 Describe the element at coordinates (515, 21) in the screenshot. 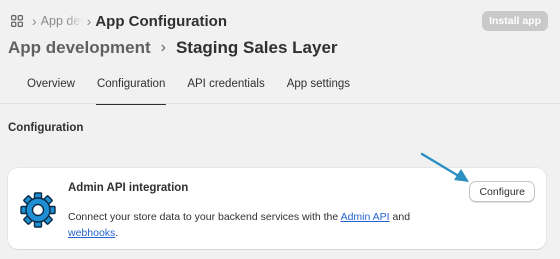

I see `install-app-button: Install app` at that location.